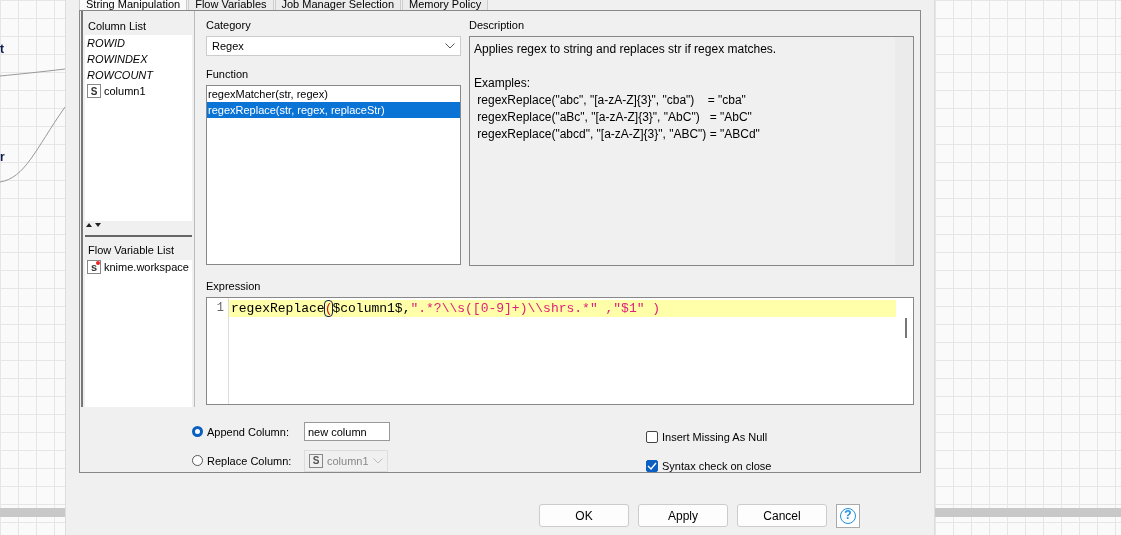 The image size is (1121, 535). Describe the element at coordinates (715, 436) in the screenshot. I see `checkbox-label: Insert Missing As Null` at that location.